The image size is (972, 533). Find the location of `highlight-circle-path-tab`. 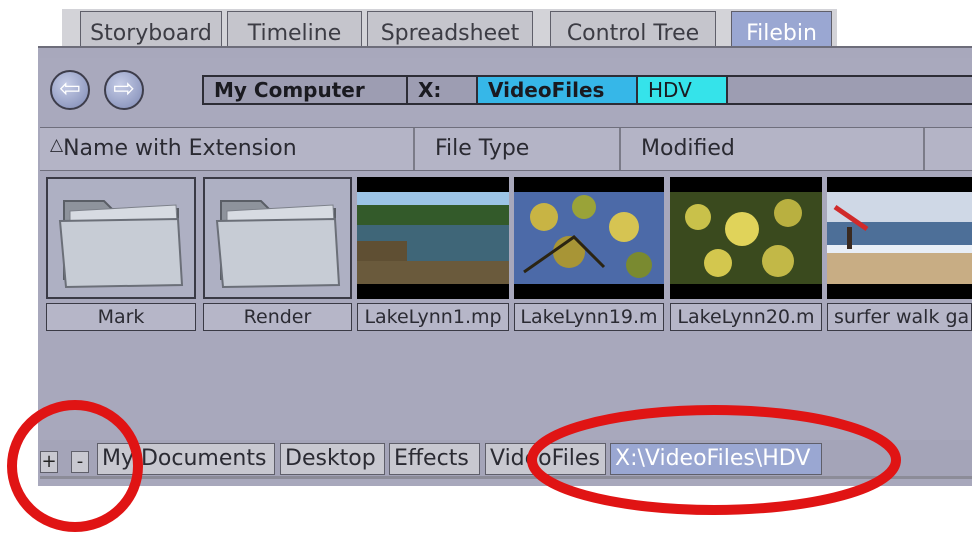

highlight-circle-path-tab is located at coordinates (714, 460).